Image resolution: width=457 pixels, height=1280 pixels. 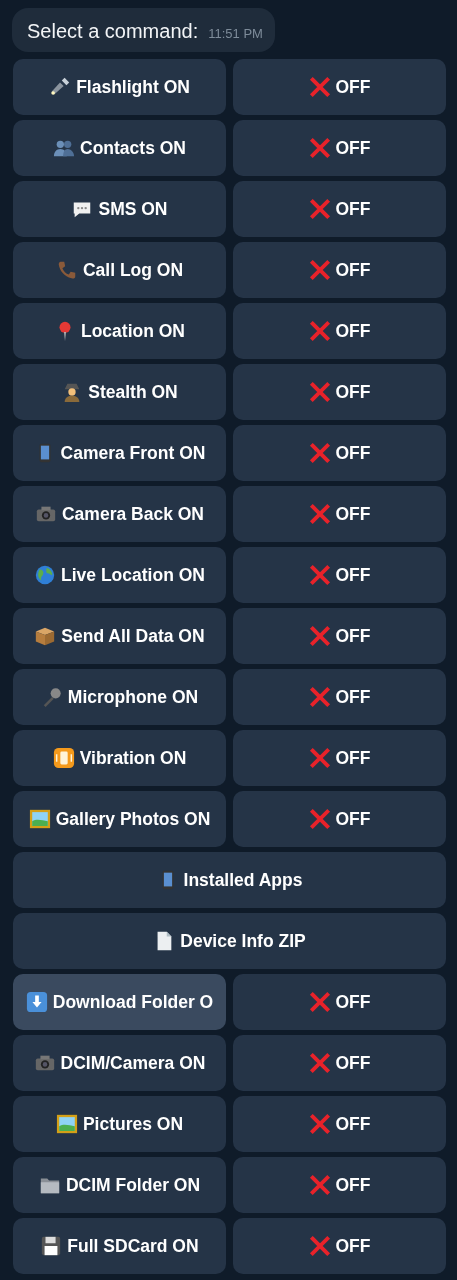 I want to click on command-button: Download Folder O, so click(x=119, y=1002).